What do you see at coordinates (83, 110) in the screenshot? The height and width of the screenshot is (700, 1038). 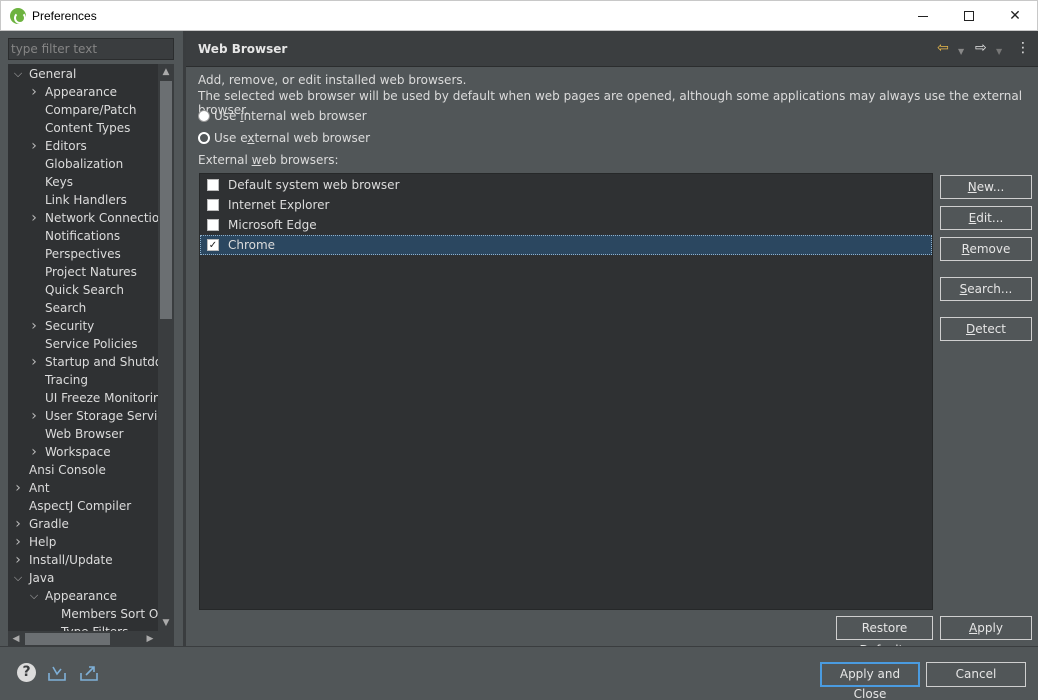 I see `tree-item: Compare/Patch` at bounding box center [83, 110].